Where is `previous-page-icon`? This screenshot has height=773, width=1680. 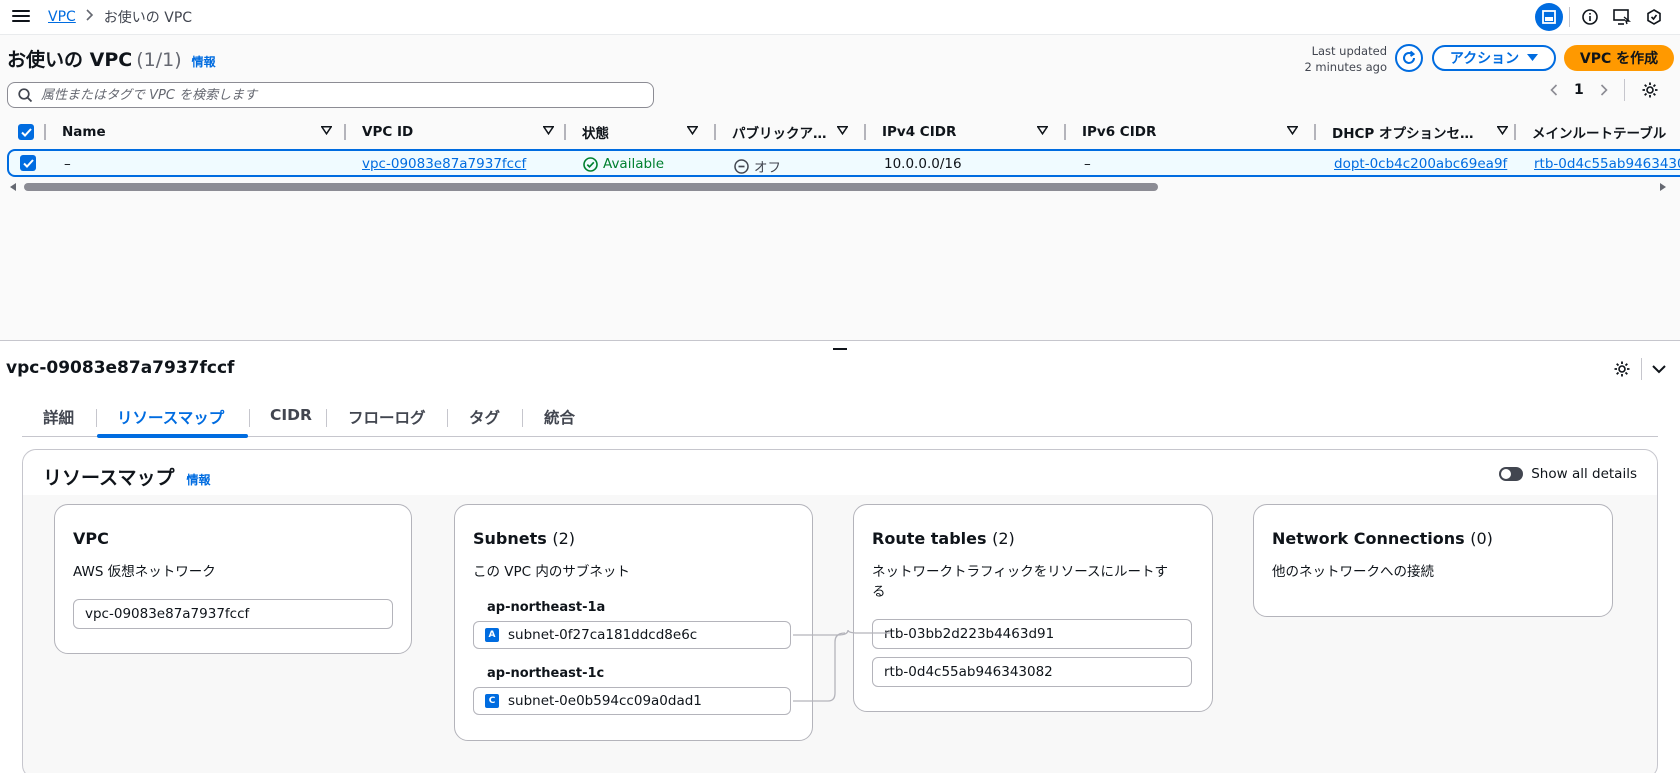
previous-page-icon is located at coordinates (1554, 90).